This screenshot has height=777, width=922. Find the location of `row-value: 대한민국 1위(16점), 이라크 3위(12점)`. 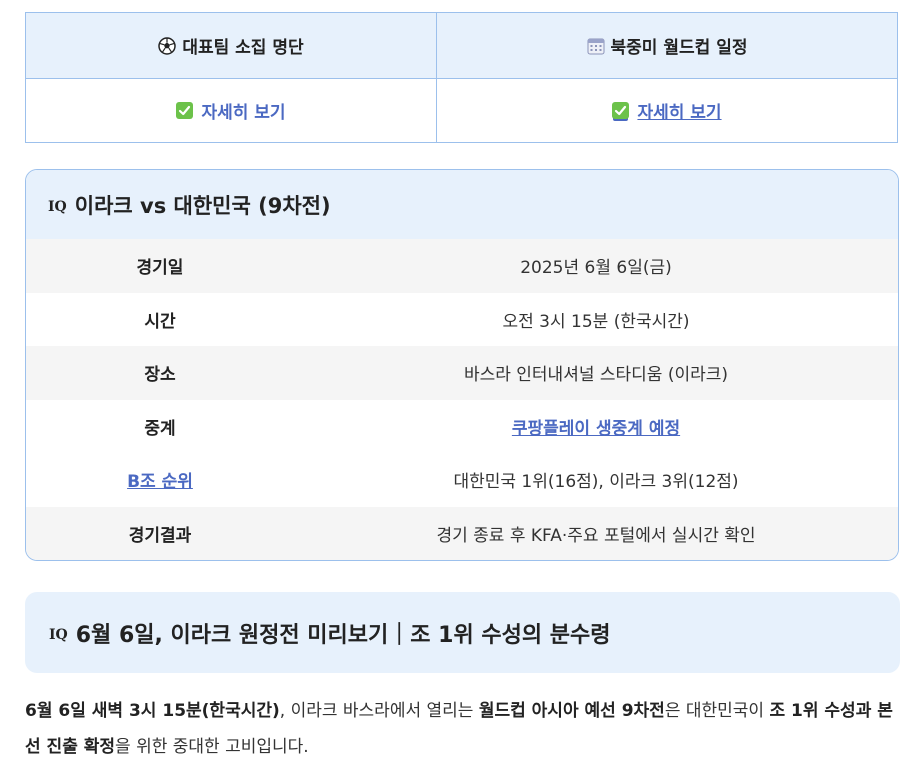

row-value: 대한민국 1위(16점), 이라크 3위(12점) is located at coordinates (596, 482).